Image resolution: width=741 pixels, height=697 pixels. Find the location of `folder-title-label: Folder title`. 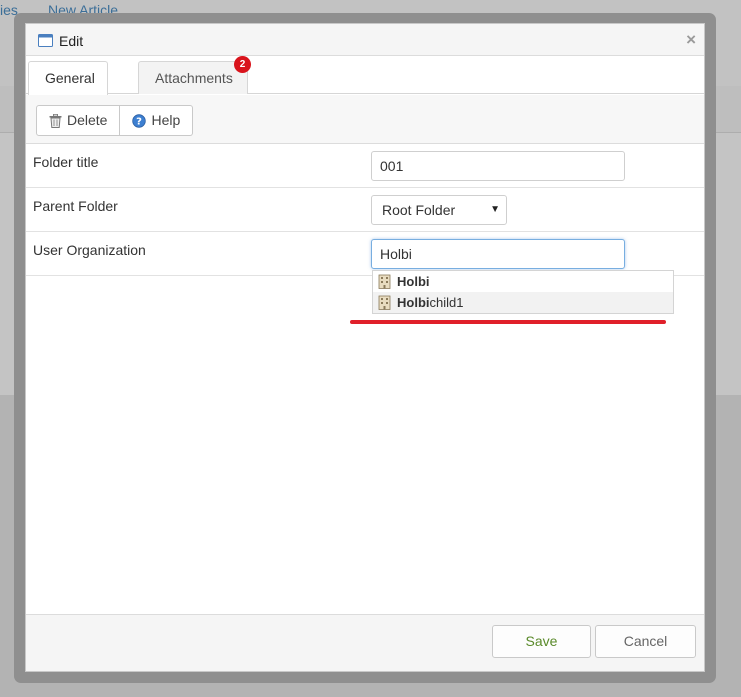

folder-title-label: Folder title is located at coordinates (66, 162).